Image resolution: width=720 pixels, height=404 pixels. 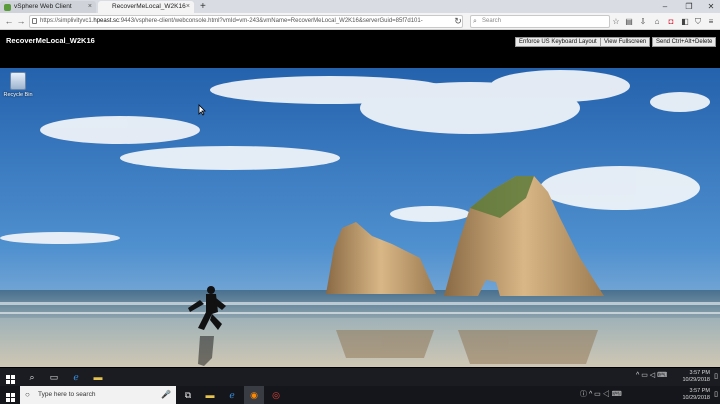 What do you see at coordinates (685, 21) in the screenshot?
I see `extension-icon: ◧` at bounding box center [685, 21].